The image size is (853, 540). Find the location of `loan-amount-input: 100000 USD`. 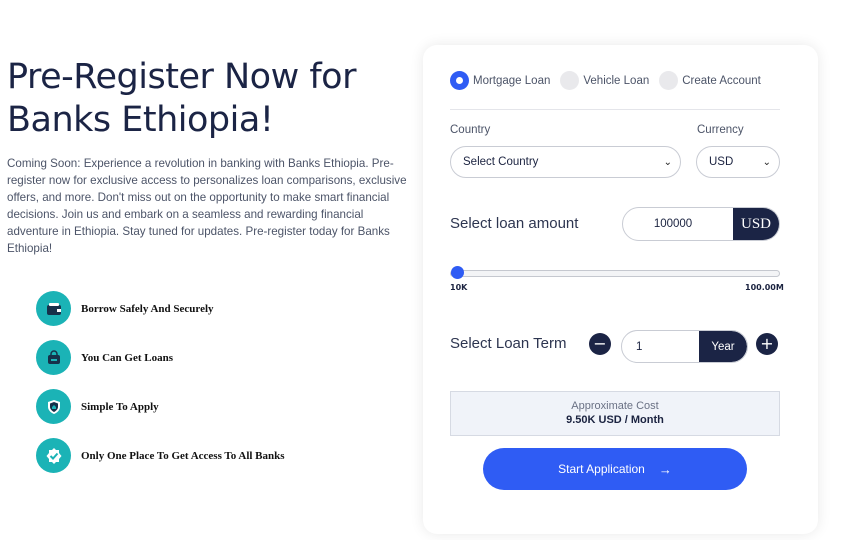

loan-amount-input: 100000 USD is located at coordinates (701, 224).